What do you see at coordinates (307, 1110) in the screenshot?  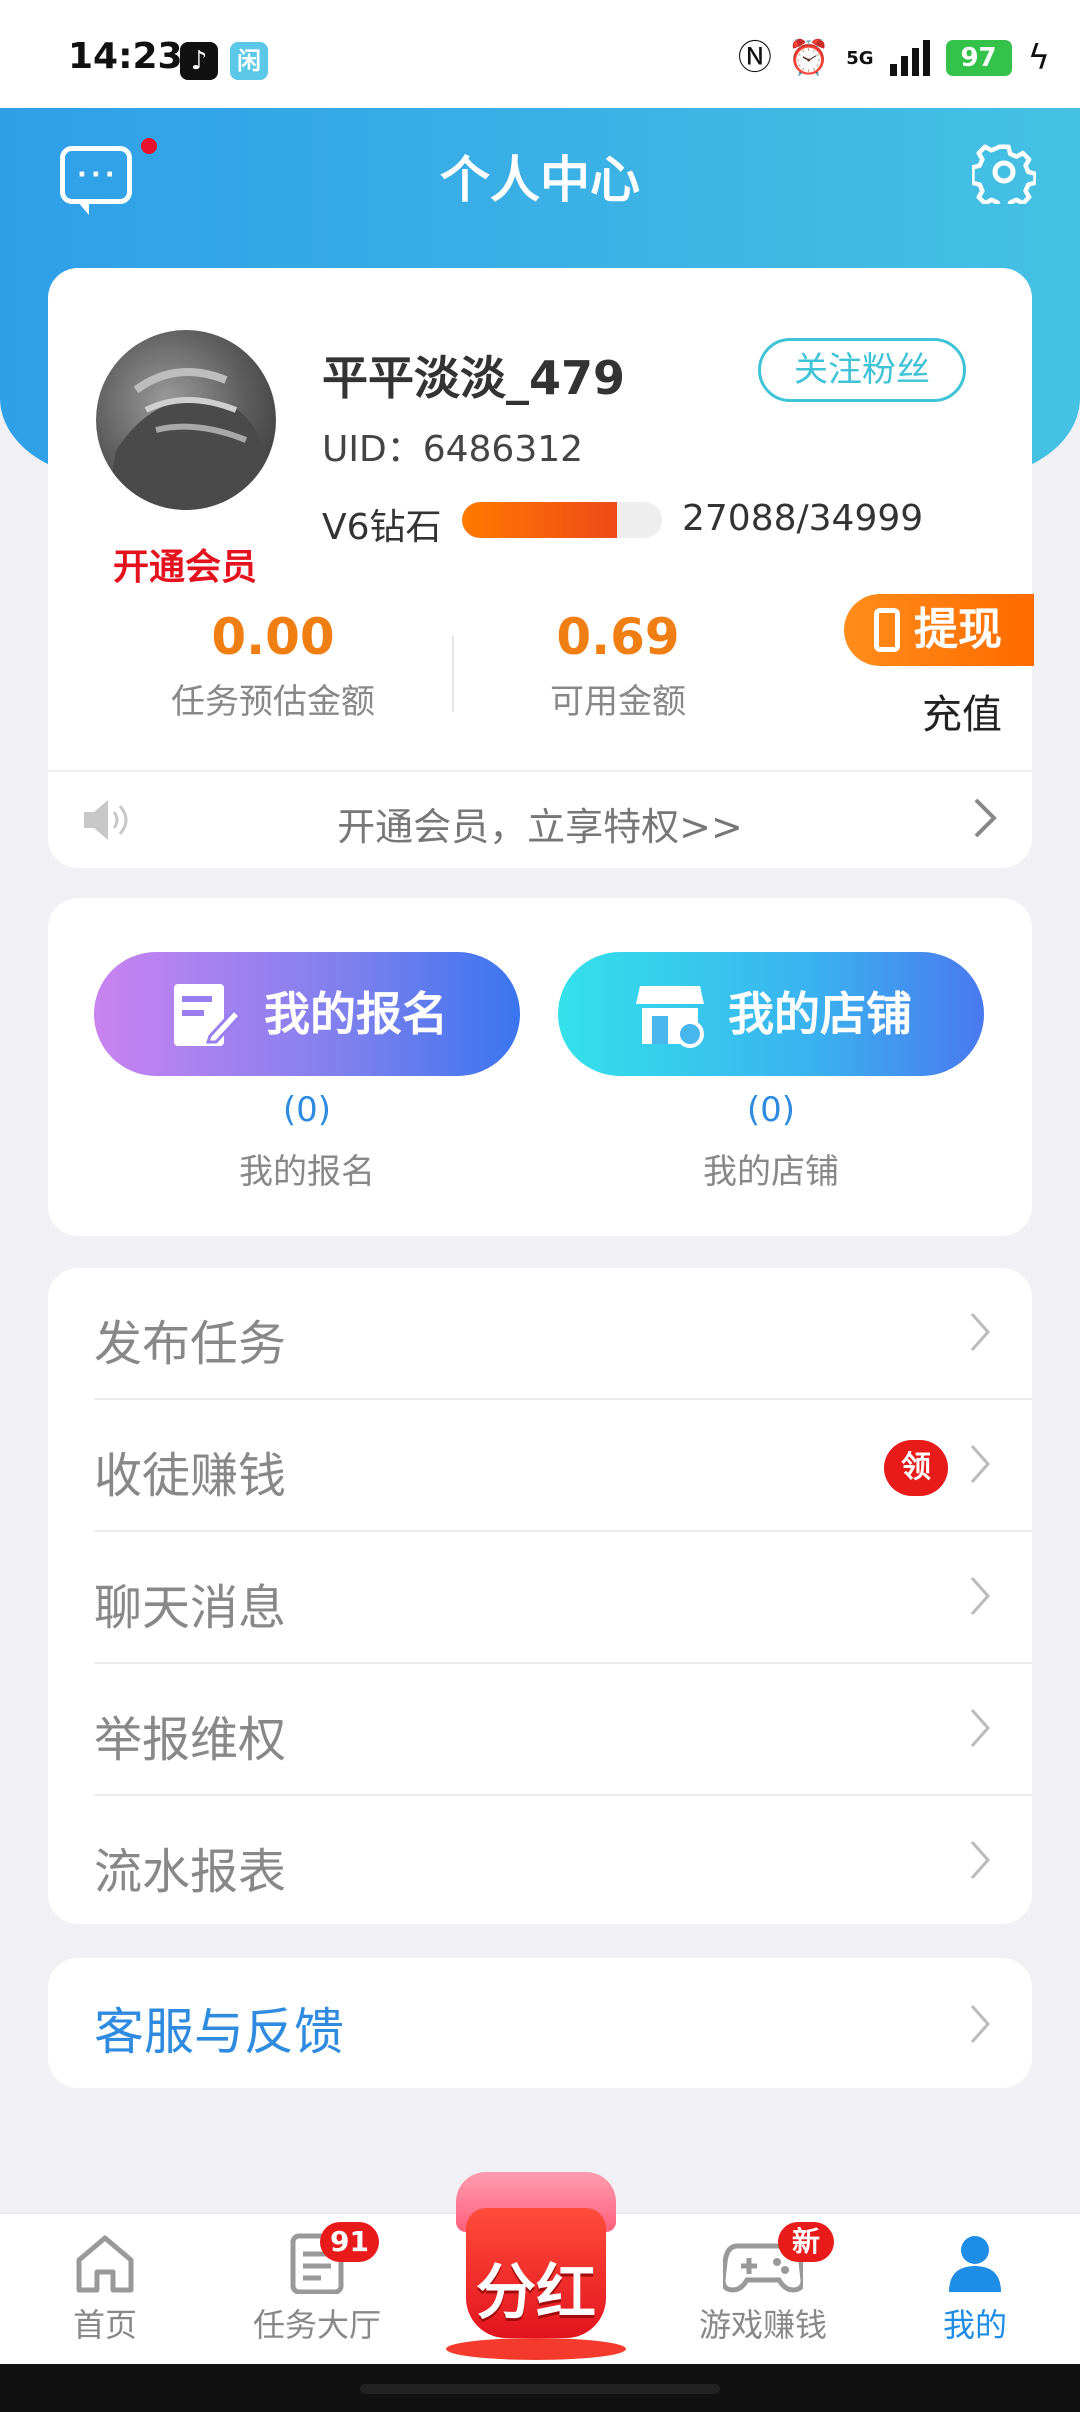 I see `registration-count: (0)` at bounding box center [307, 1110].